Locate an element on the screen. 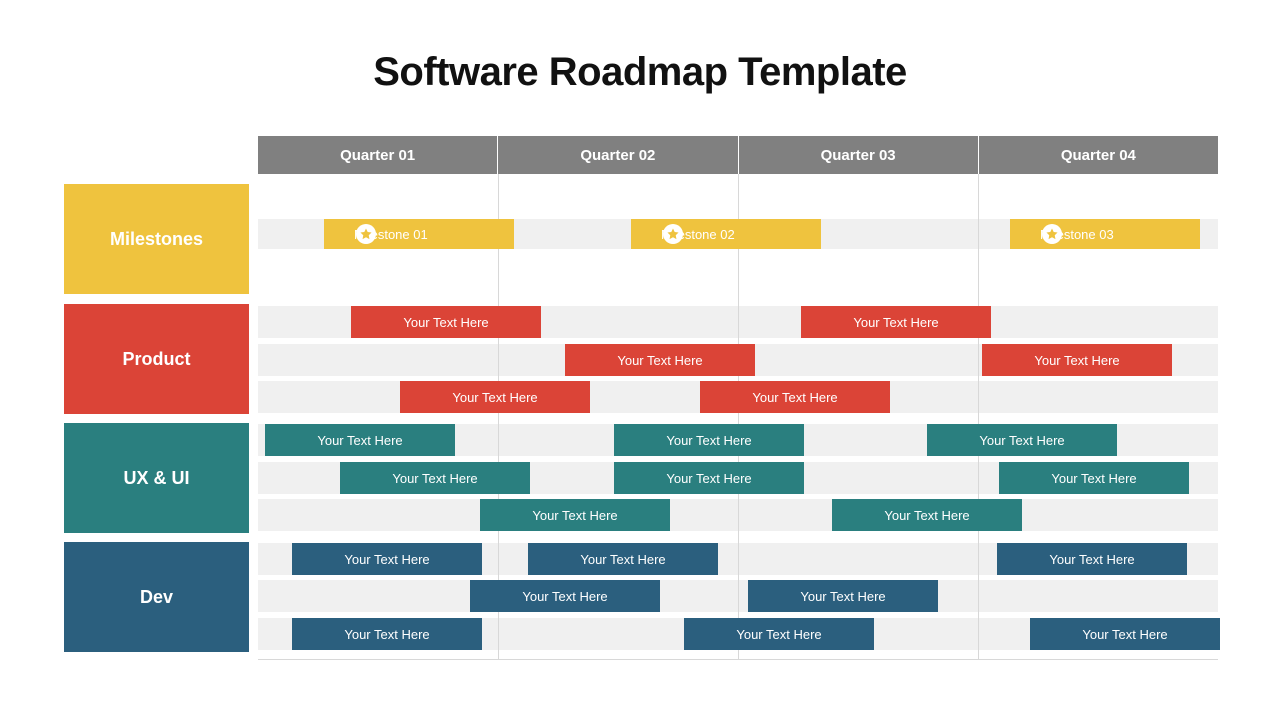 The width and height of the screenshot is (1280, 720). lane-label-dev: Dev is located at coordinates (156, 597).